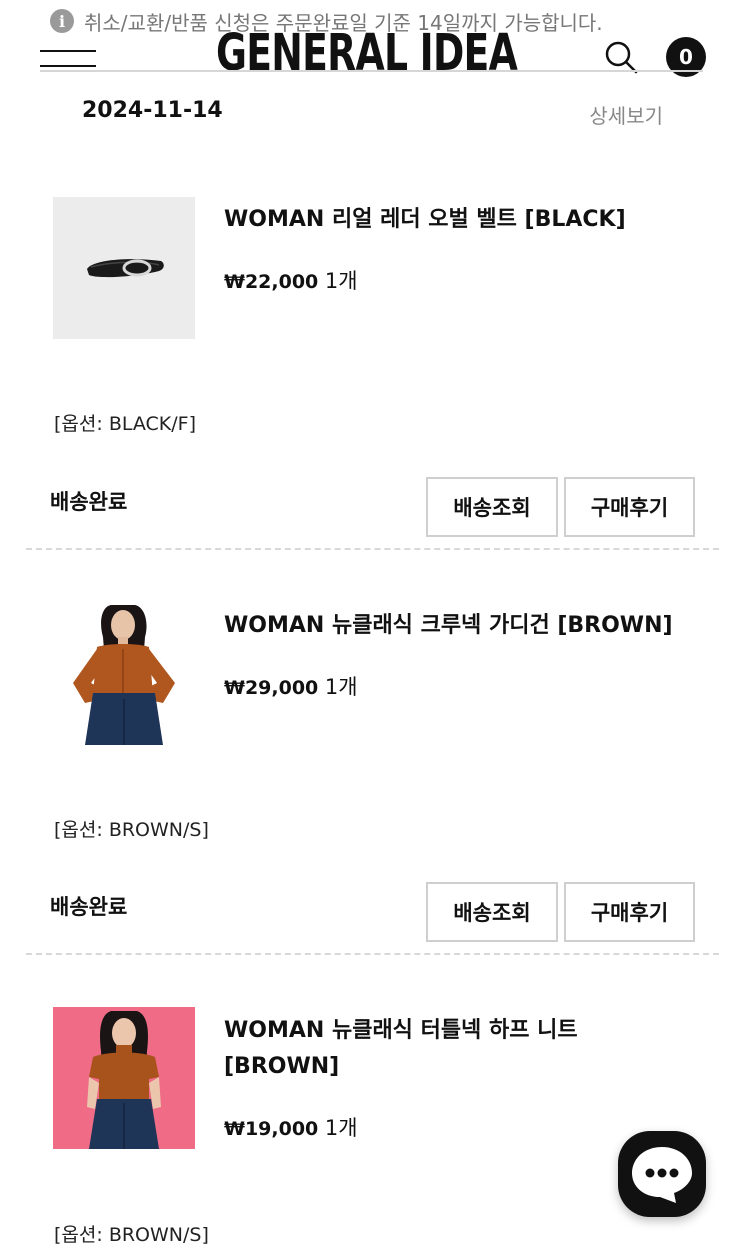  Describe the element at coordinates (271, 688) in the screenshot. I see `product-price: ₩29,000` at that location.